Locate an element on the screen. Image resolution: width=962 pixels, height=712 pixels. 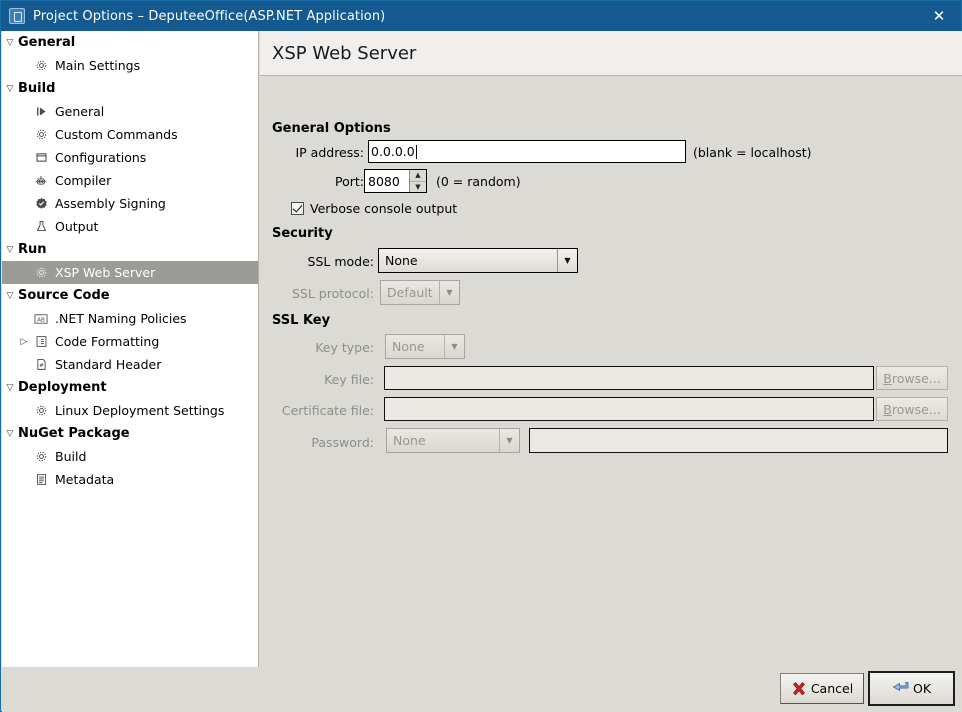
red-x-icon is located at coordinates (799, 689).